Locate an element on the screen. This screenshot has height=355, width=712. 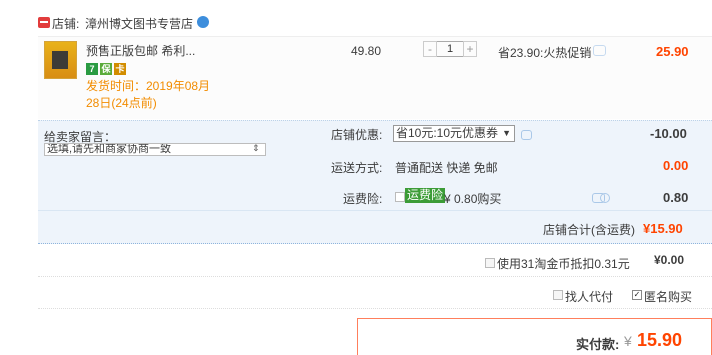
coins-value: ¥0.00 is located at coordinates (669, 260).